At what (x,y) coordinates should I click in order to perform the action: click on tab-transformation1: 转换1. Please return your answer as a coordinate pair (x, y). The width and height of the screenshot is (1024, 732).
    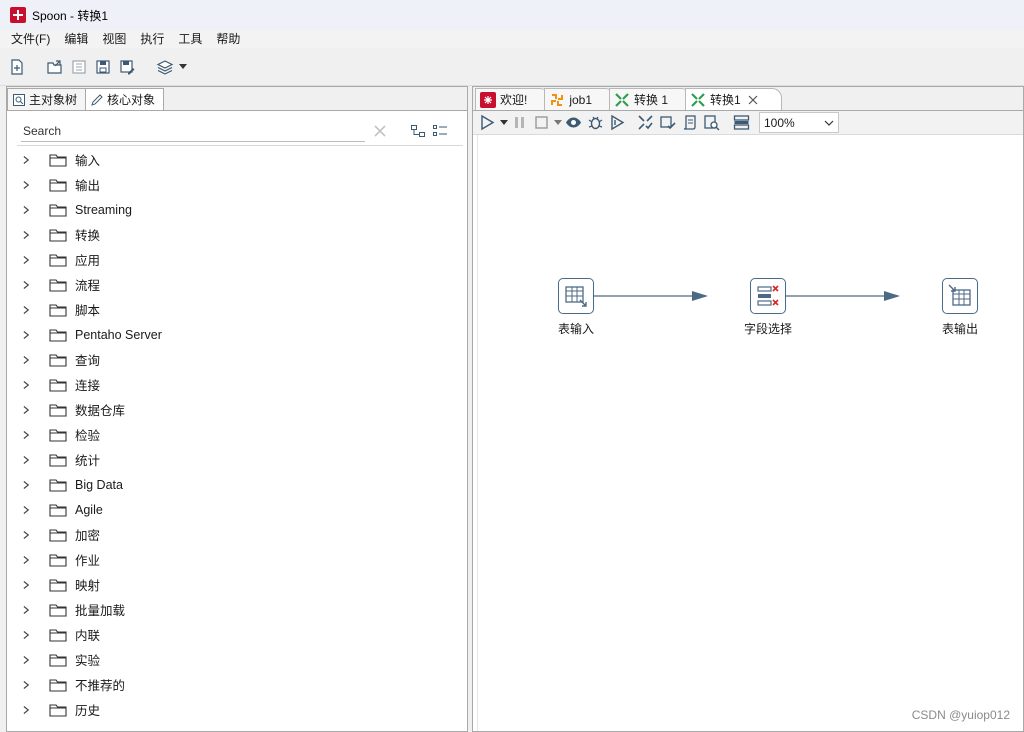
    Looking at the image, I should click on (733, 99).